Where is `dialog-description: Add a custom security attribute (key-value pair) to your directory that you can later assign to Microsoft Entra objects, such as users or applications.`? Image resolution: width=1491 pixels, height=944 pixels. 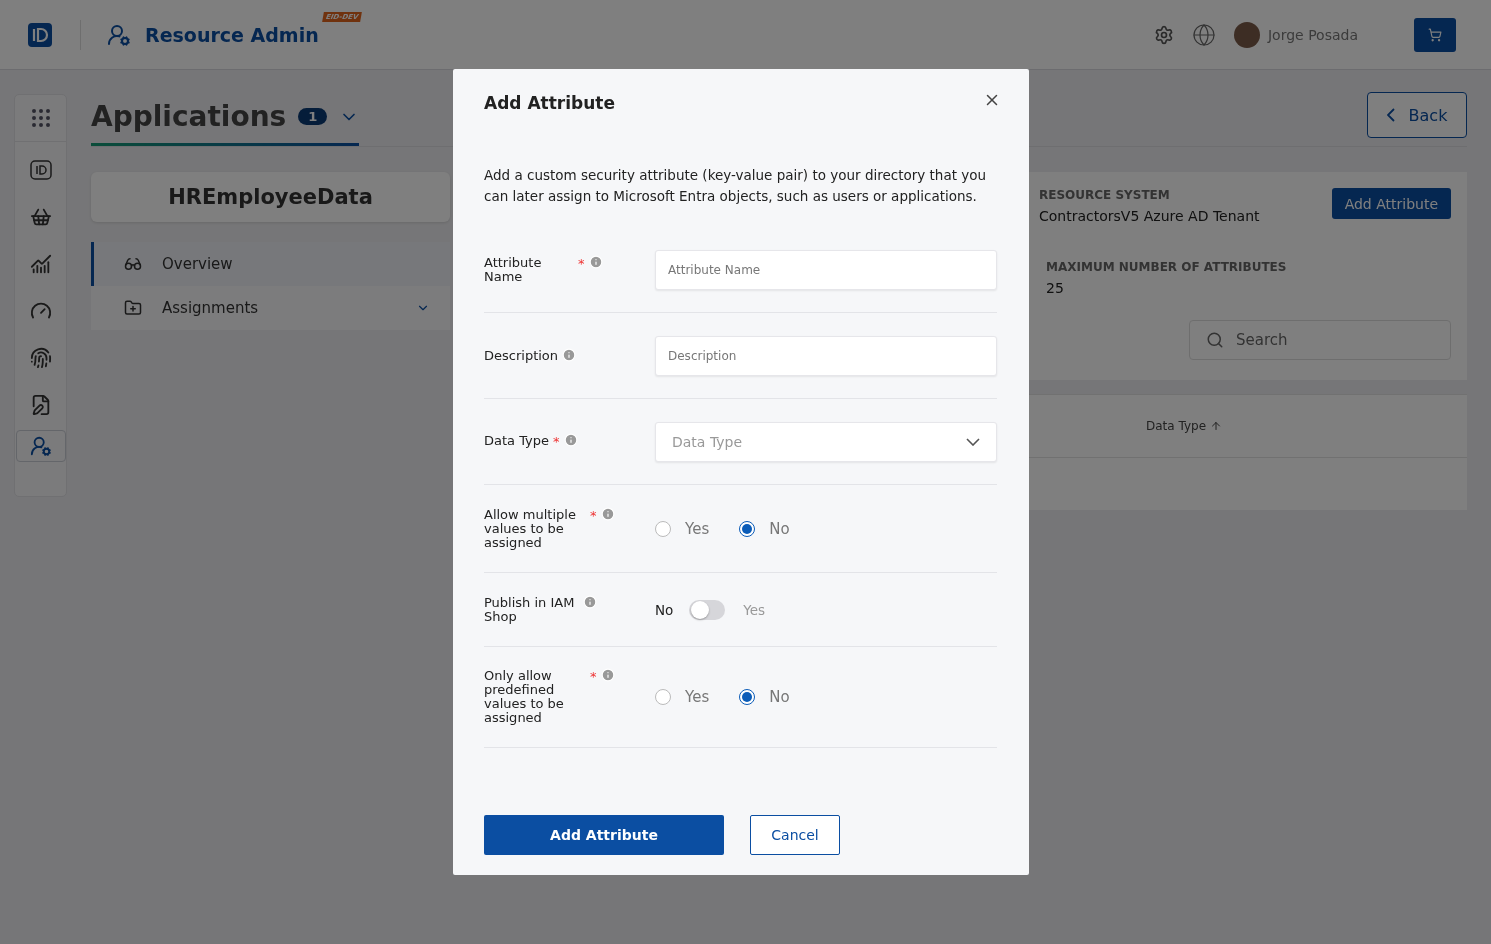 dialog-description: Add a custom security attribute (key-value pair) to your directory that you can later assign to Microsoft Entra objects, such as users or applications. is located at coordinates (736, 186).